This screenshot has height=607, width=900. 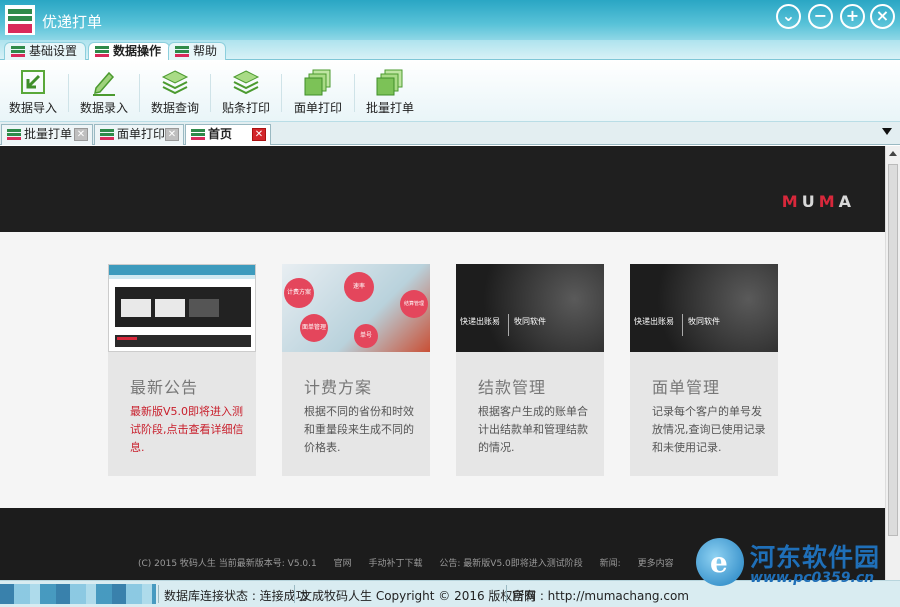 I want to click on tab-data-operations: 数据操作, so click(x=129, y=51).